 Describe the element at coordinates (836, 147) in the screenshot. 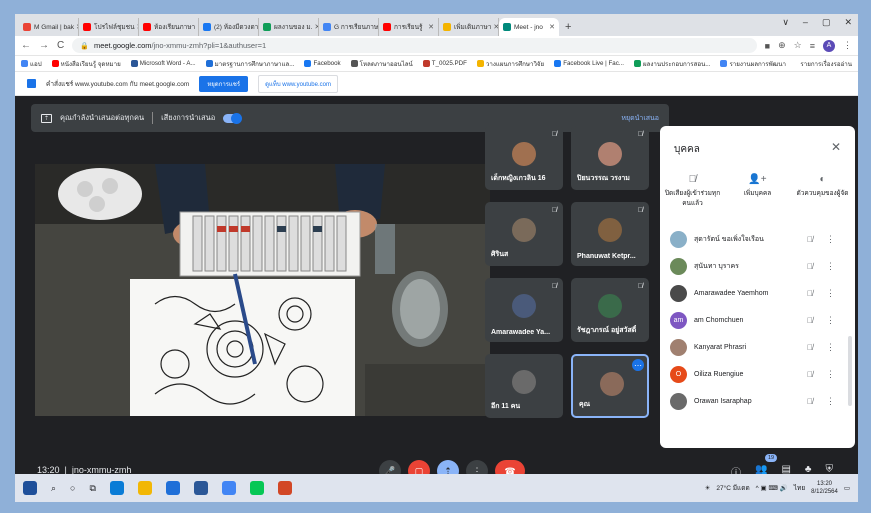

I see `close-icon: ✕` at that location.